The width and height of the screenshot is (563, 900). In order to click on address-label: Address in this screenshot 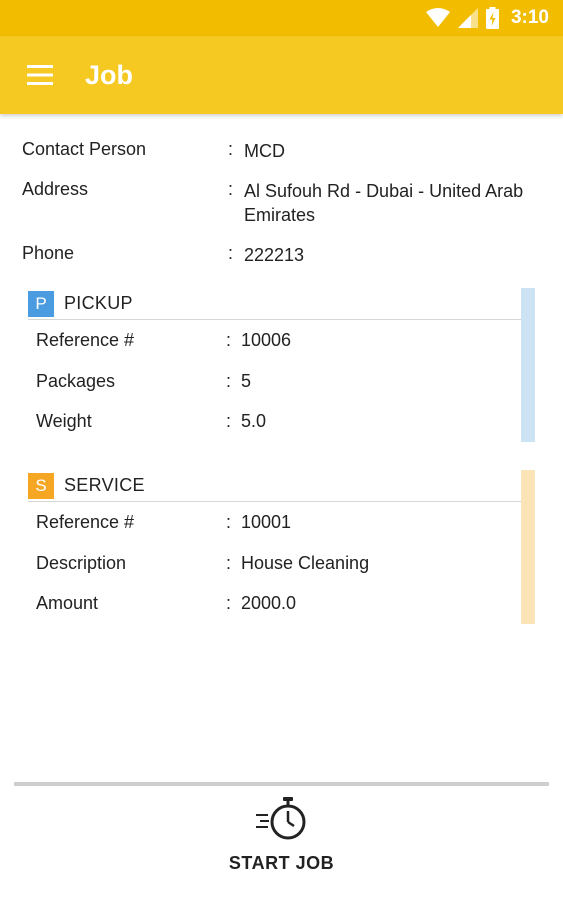, I will do `click(55, 189)`.